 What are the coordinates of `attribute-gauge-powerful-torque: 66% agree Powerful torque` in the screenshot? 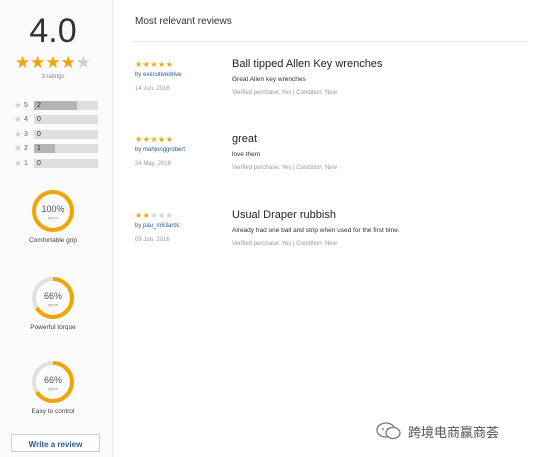 It's located at (53, 303).